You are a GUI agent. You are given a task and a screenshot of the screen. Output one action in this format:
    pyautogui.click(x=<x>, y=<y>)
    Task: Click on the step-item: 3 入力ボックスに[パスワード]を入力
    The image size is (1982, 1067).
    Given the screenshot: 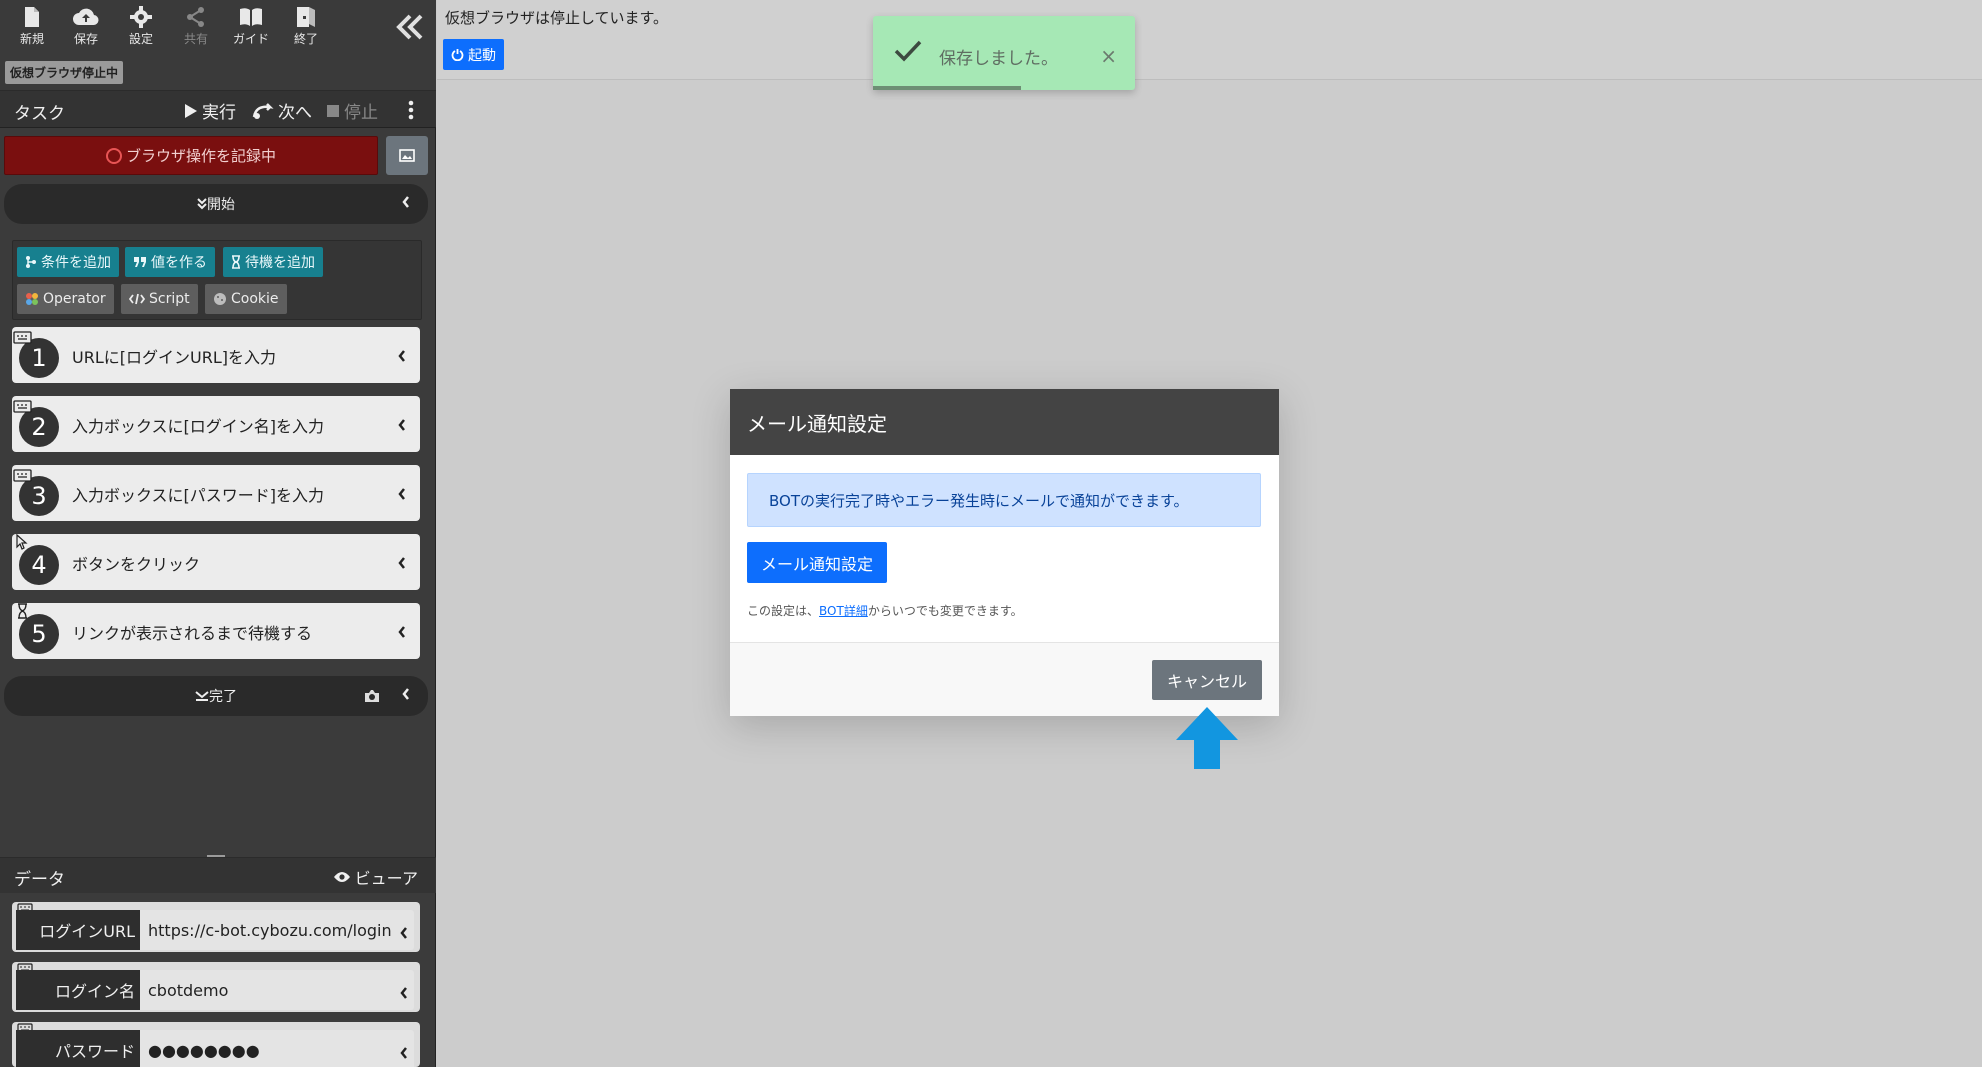 What is the action you would take?
    pyautogui.click(x=216, y=493)
    